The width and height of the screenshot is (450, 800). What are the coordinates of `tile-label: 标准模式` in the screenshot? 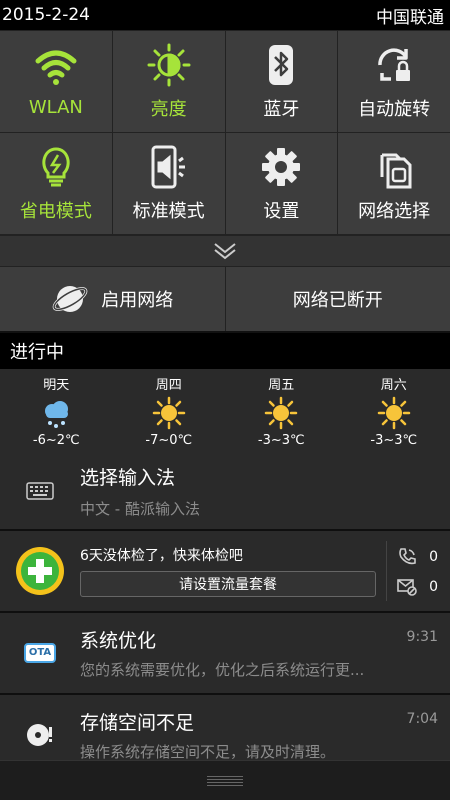 It's located at (168, 211).